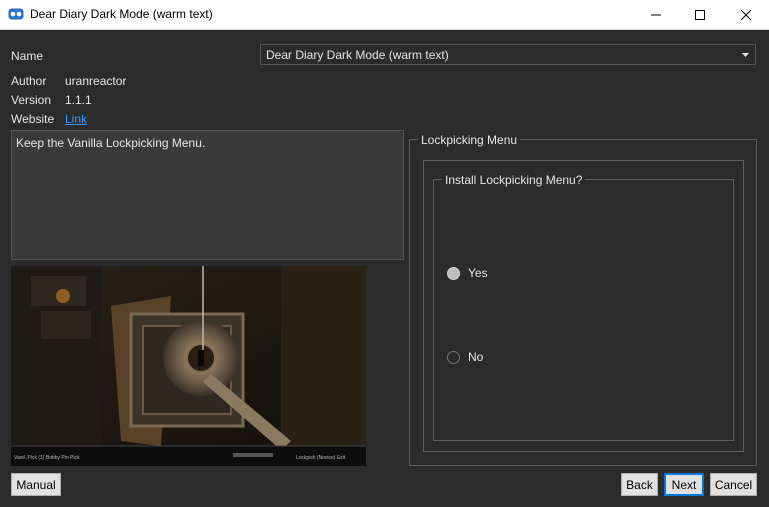  I want to click on close-button, so click(746, 14).